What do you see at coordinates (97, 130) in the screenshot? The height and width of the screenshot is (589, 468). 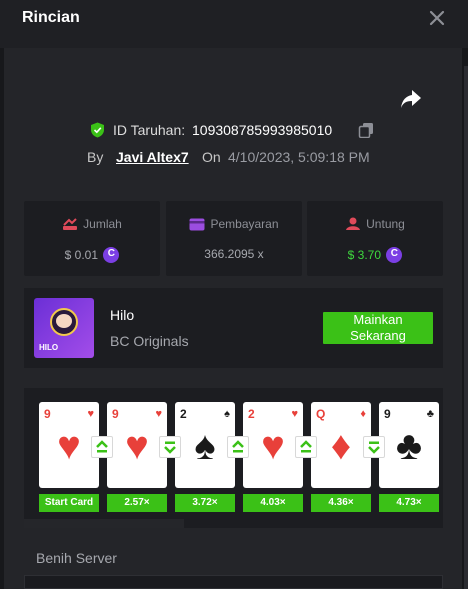 I see `verified-shield-icon` at bounding box center [97, 130].